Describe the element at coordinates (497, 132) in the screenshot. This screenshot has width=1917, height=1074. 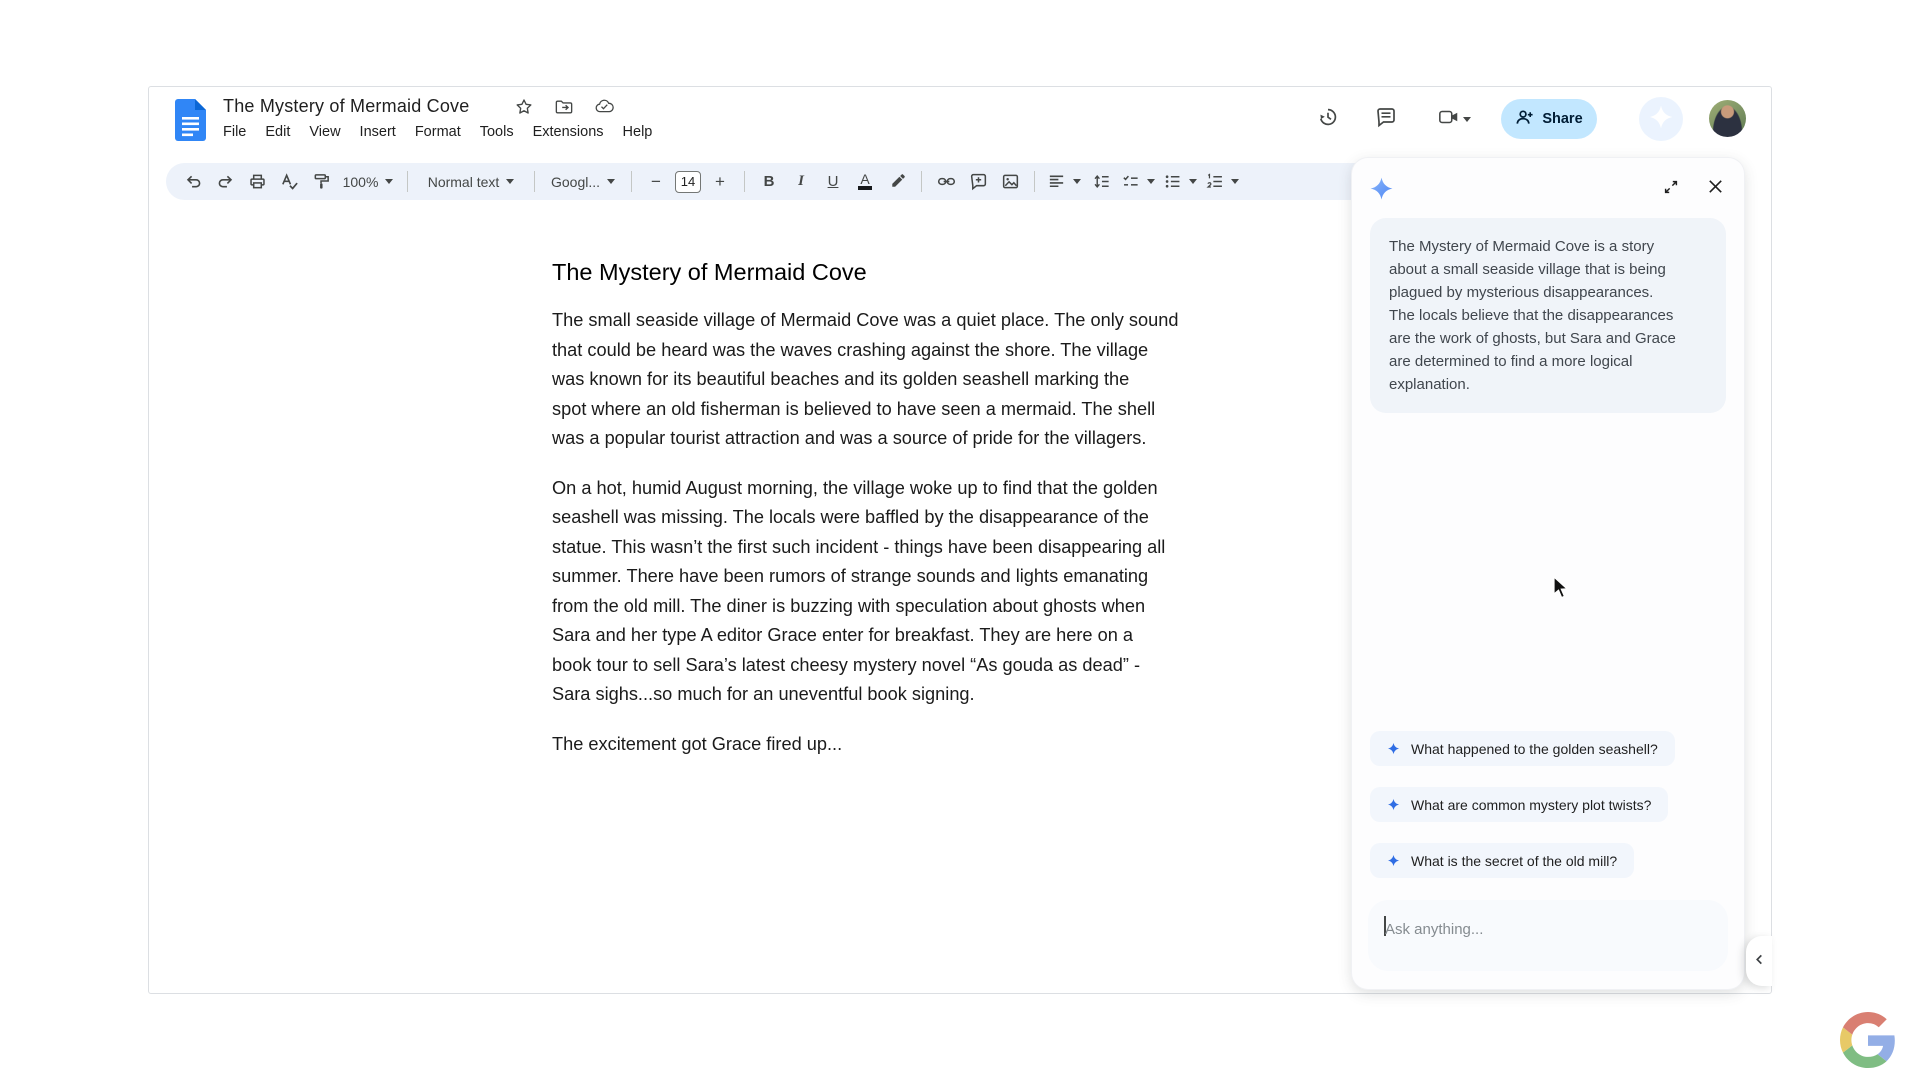
I see `menu-tools: Tools` at that location.